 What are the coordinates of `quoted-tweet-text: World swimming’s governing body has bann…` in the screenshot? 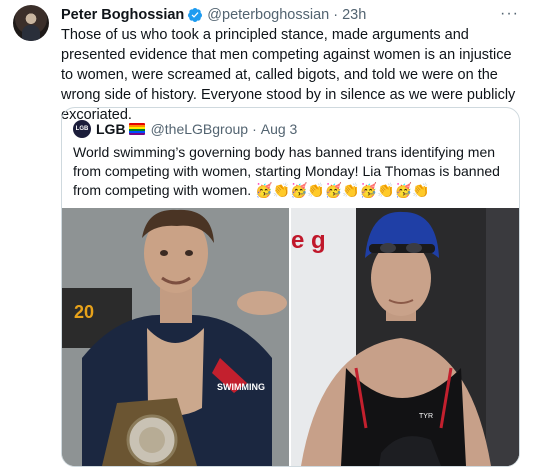 It's located at (288, 171).